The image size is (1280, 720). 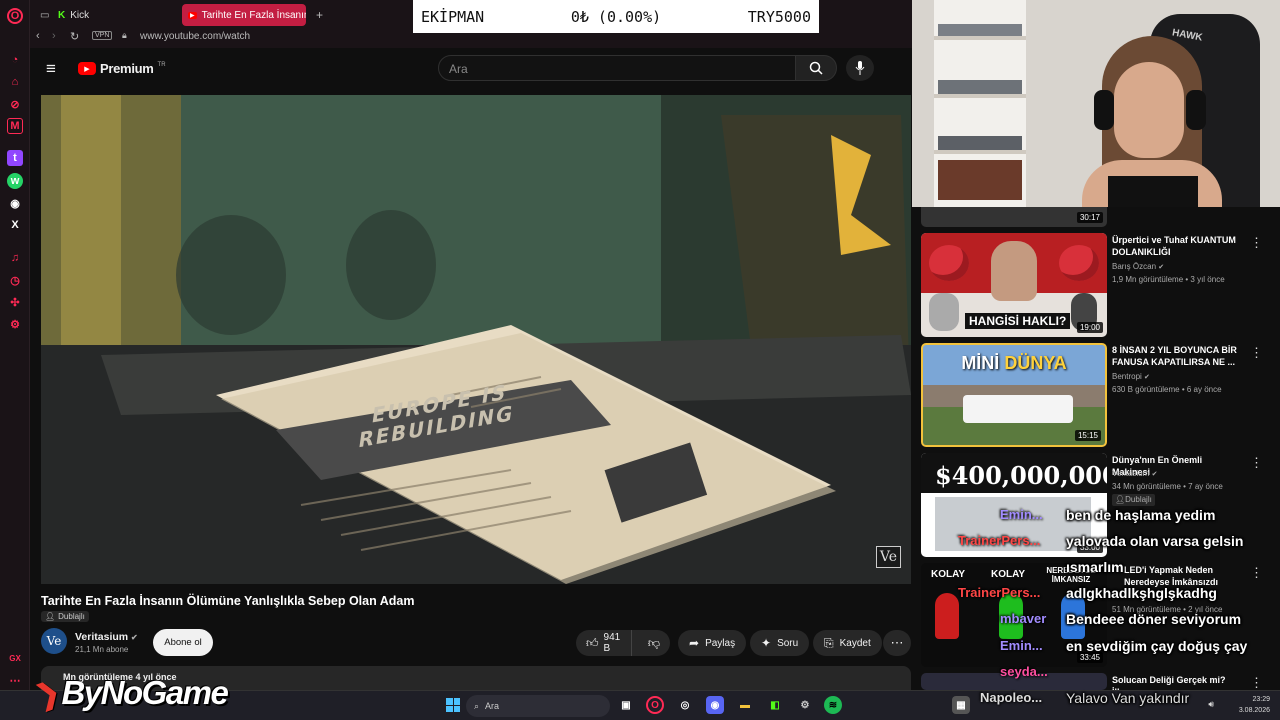 I want to click on menu-hamburger-icon: ≡, so click(x=51, y=69).